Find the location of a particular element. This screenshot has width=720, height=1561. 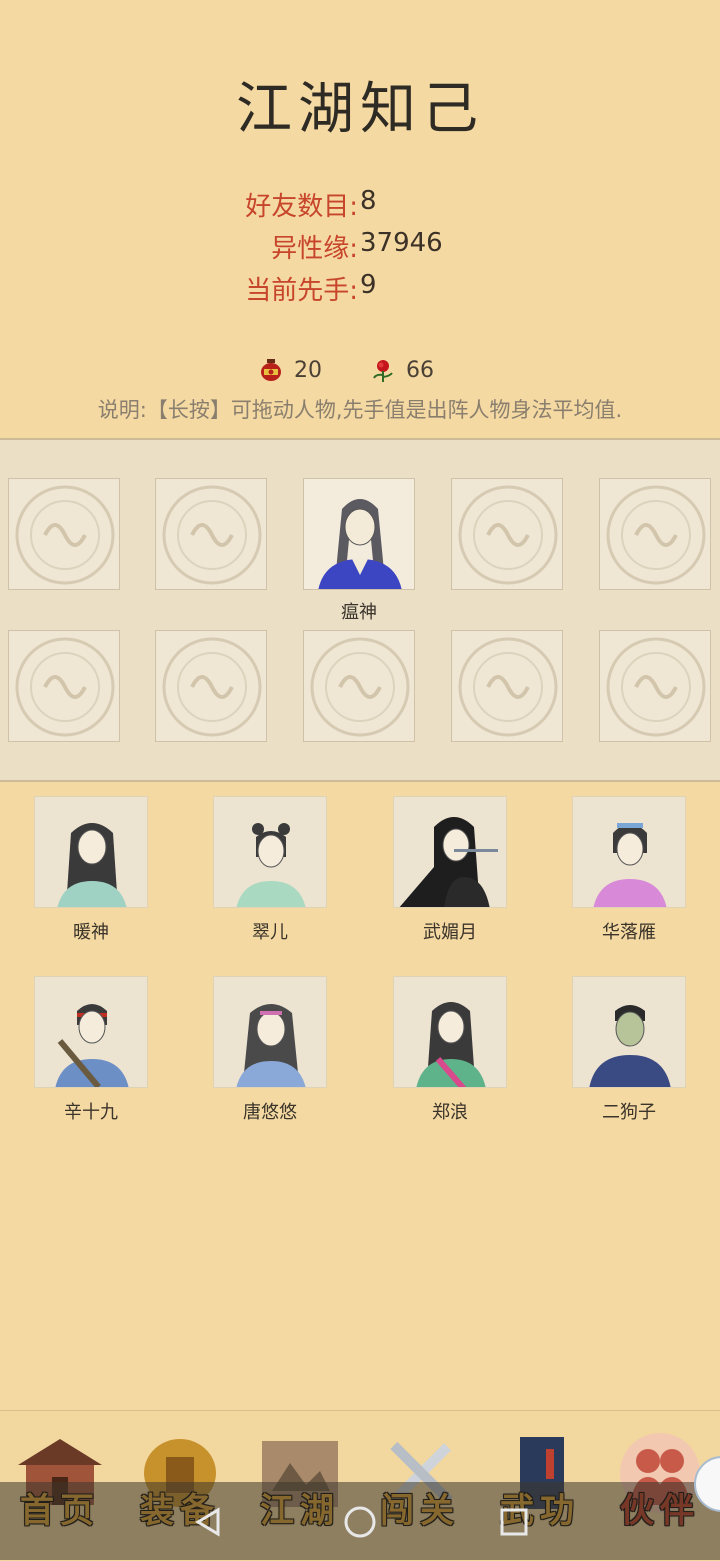

companion-card: 暖神 is located at coordinates (91, 870).